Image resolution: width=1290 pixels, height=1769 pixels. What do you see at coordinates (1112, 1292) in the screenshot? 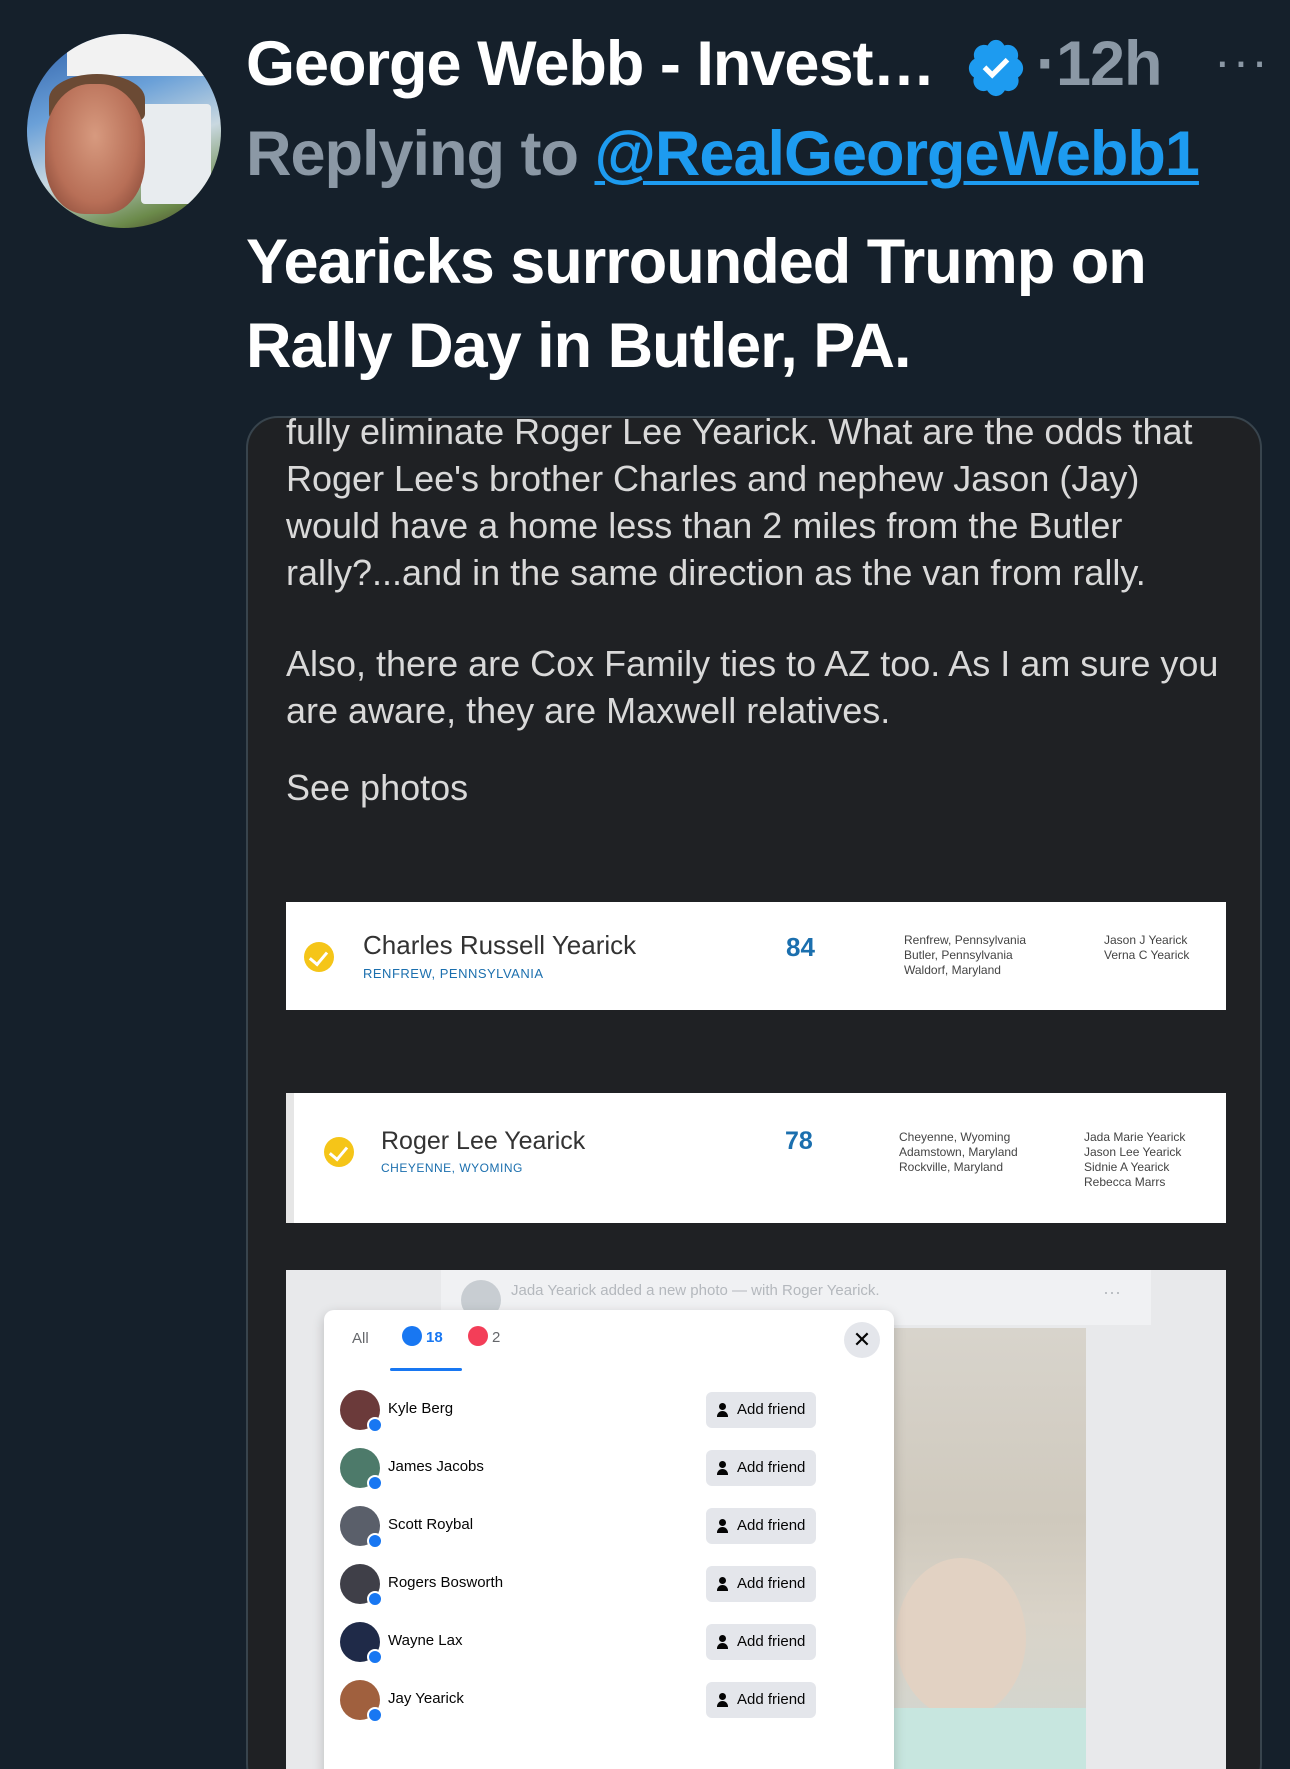
I see `fb-post-more-icon: ···` at bounding box center [1112, 1292].